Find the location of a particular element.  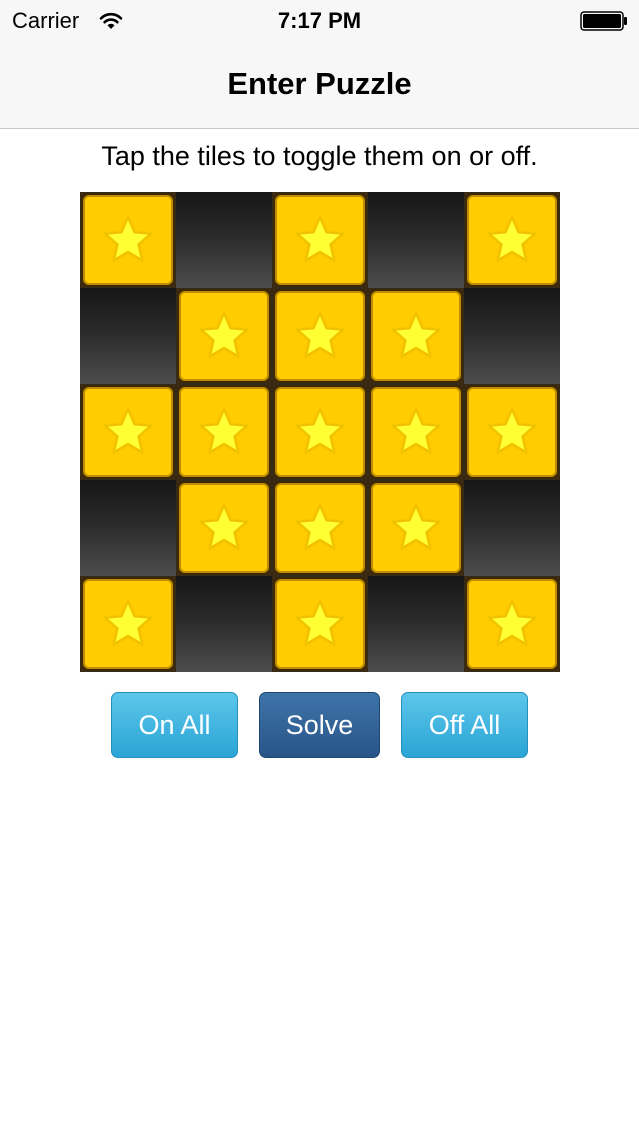

puzzle-tile-r5-c2 is located at coordinates (224, 624).